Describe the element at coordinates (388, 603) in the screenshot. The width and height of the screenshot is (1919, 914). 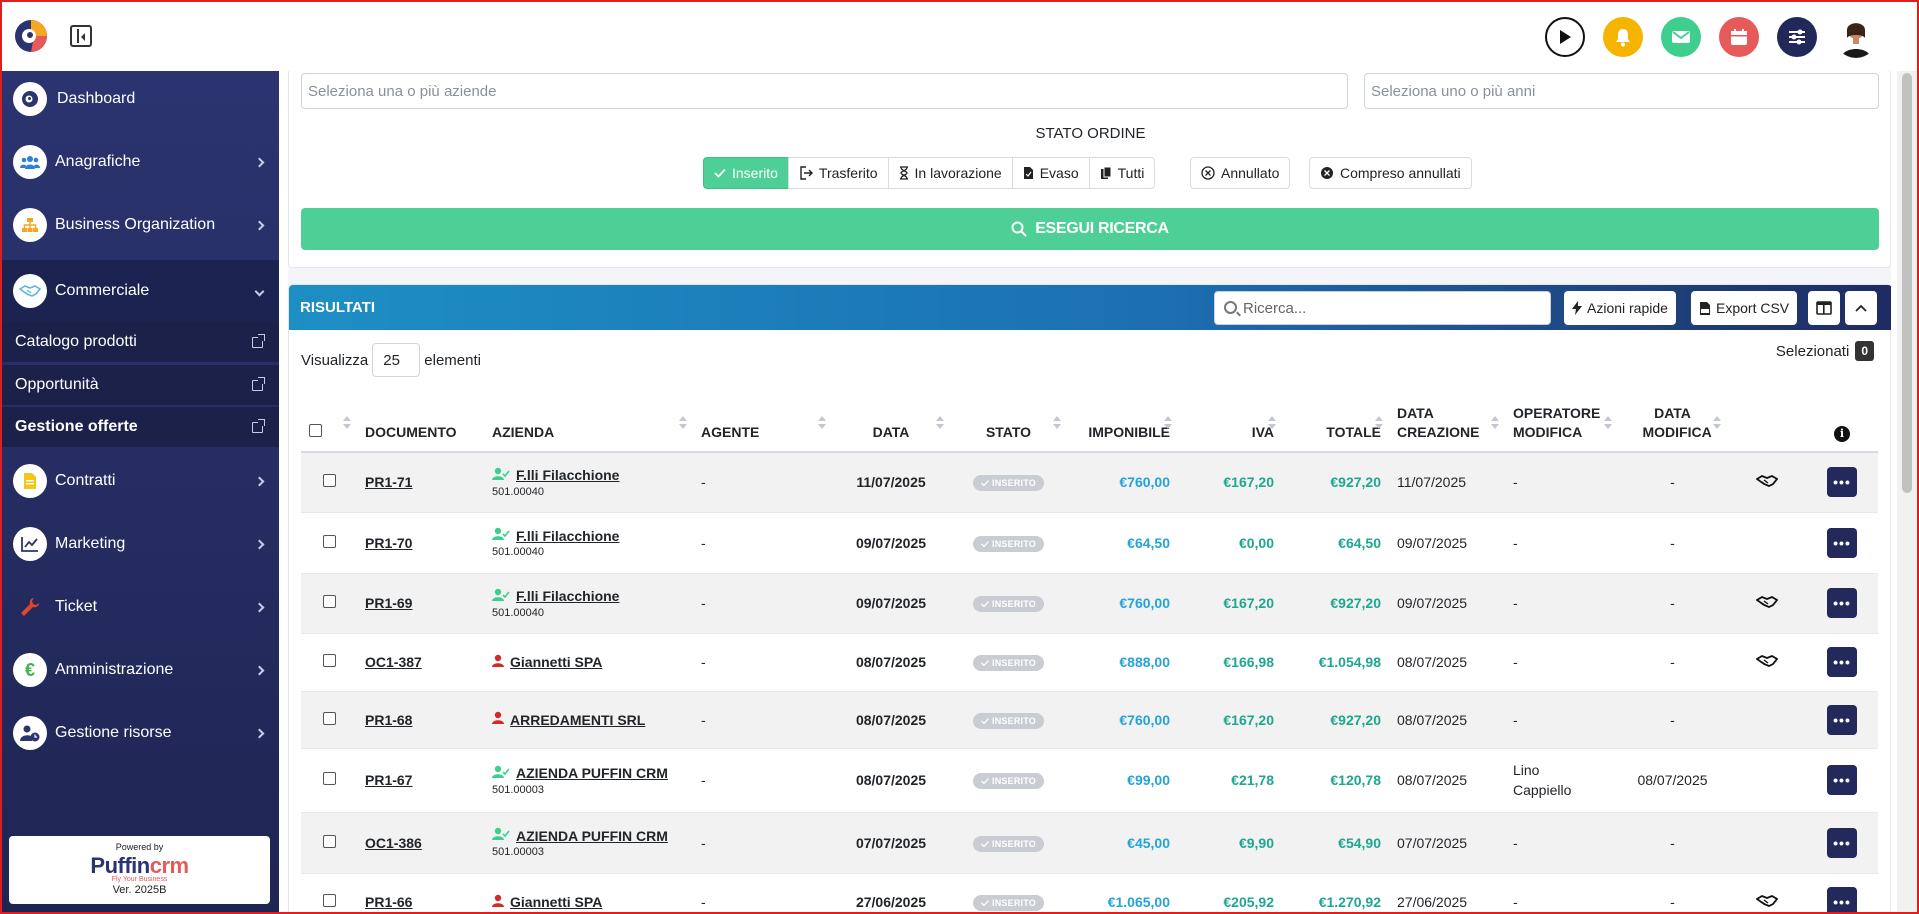
I see `document-link: PR1-69` at that location.